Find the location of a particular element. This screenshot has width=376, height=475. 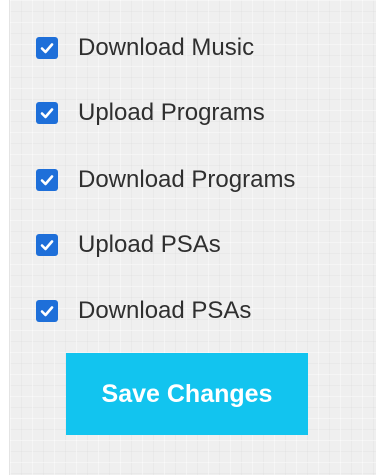

left-edge is located at coordinates (5, 237).